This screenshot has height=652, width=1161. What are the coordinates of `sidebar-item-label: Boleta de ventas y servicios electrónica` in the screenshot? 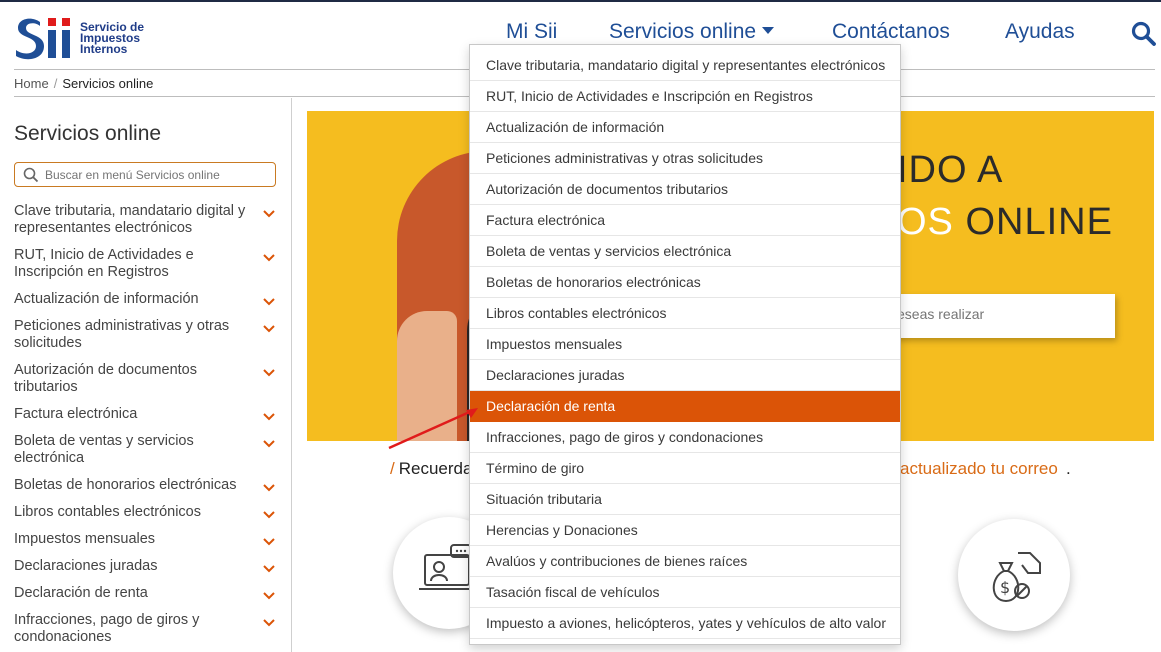 It's located at (104, 449).